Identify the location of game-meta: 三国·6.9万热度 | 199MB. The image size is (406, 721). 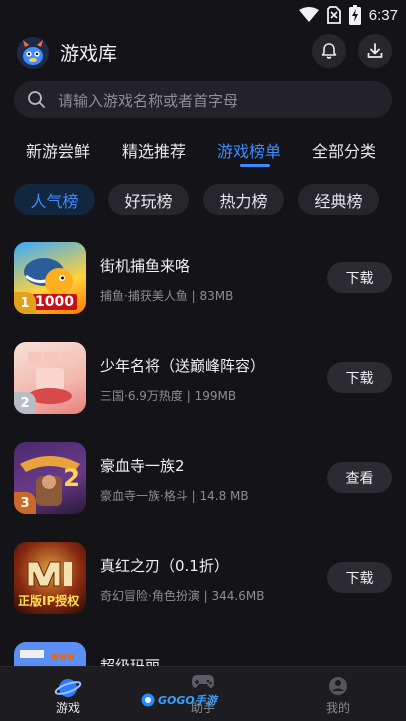
(168, 396).